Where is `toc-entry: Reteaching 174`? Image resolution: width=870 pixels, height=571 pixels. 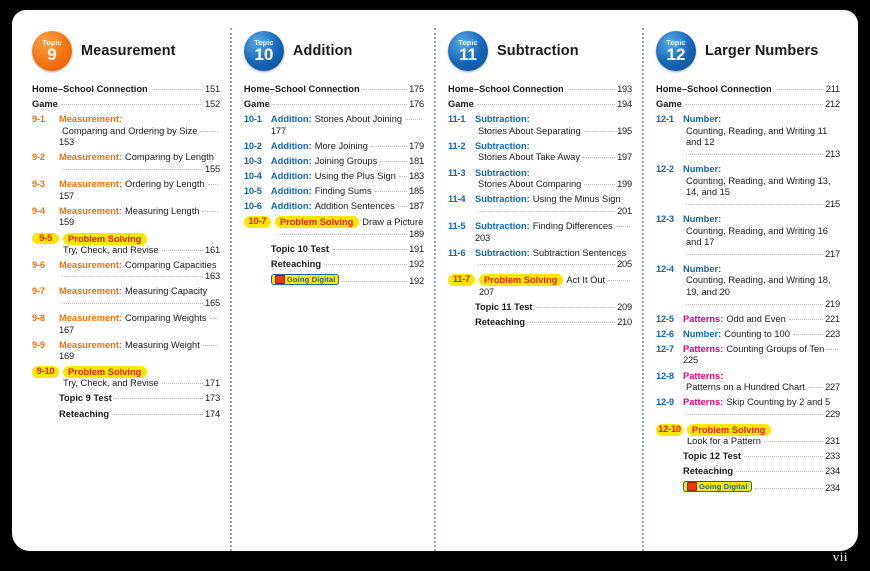 toc-entry: Reteaching 174 is located at coordinates (126, 415).